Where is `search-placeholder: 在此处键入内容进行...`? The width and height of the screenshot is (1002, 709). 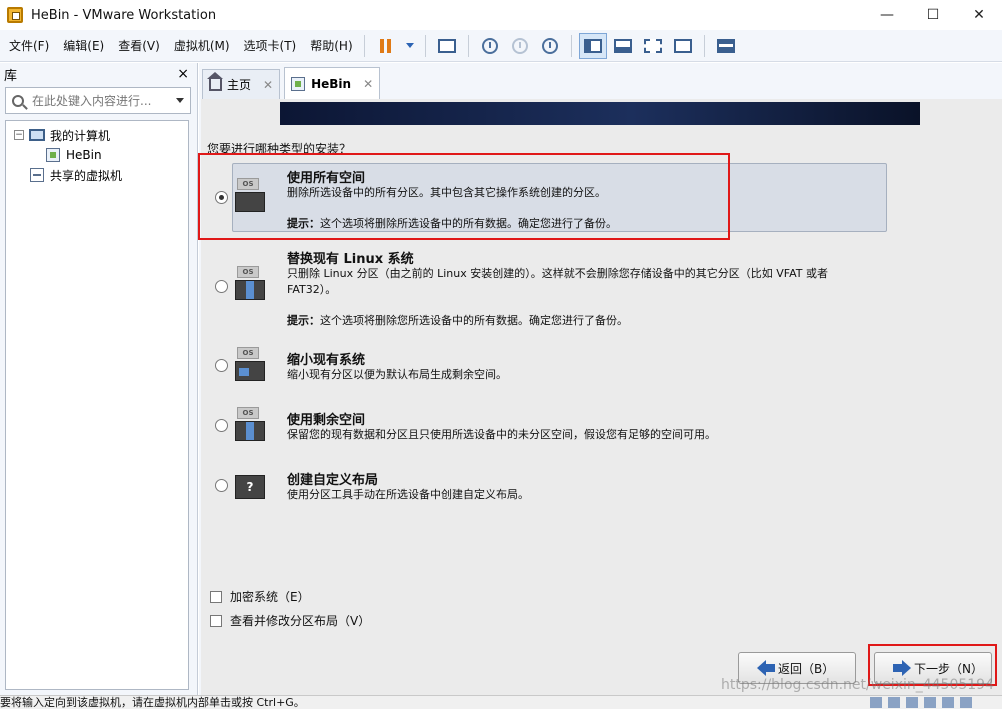 search-placeholder: 在此处键入内容进行... is located at coordinates (92, 101).